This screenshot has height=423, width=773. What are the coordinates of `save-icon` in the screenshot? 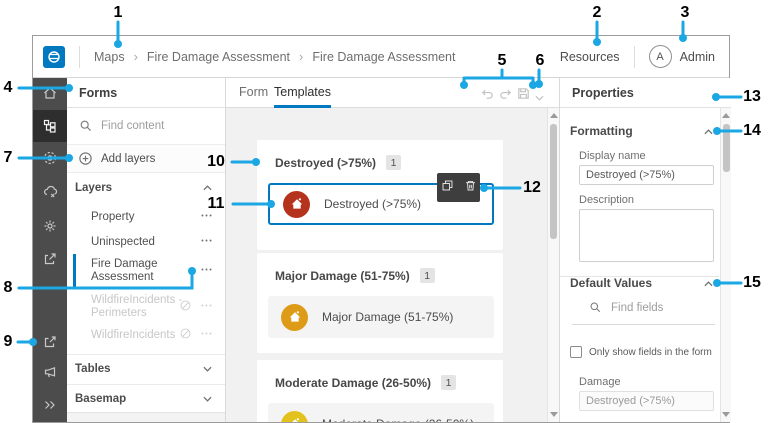 It's located at (523, 96).